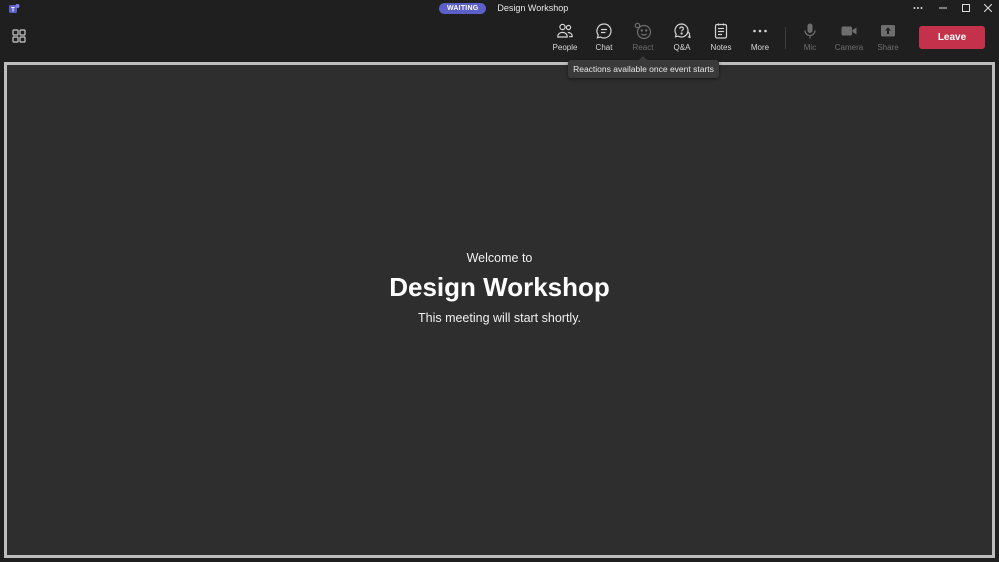 Image resolution: width=999 pixels, height=562 pixels. What do you see at coordinates (565, 39) in the screenshot?
I see `people-button: People` at bounding box center [565, 39].